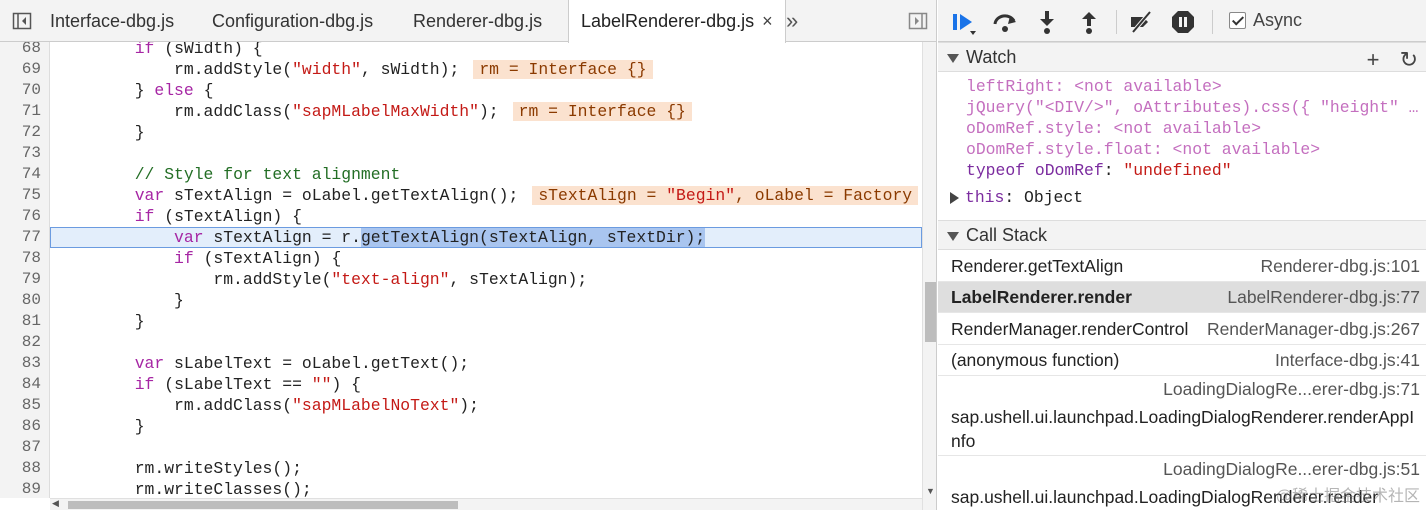  I want to click on line-number: 75, so click(25, 195).